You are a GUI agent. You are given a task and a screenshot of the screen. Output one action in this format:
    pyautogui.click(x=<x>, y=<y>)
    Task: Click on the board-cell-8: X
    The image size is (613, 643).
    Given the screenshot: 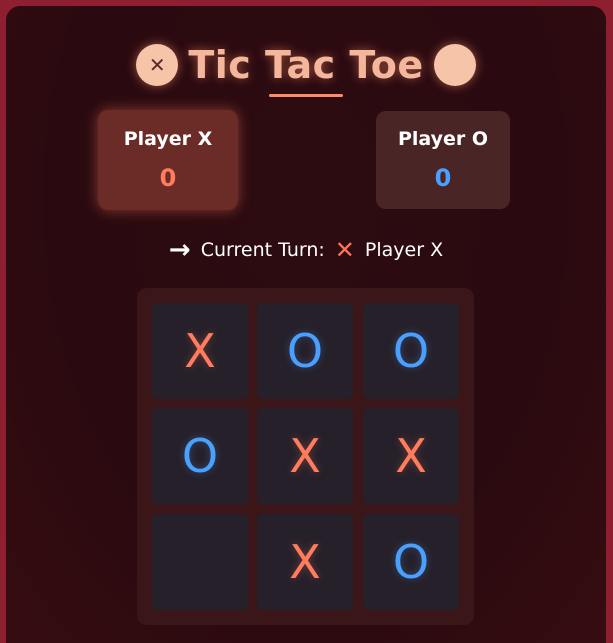 What is the action you would take?
    pyautogui.click(x=305, y=562)
    